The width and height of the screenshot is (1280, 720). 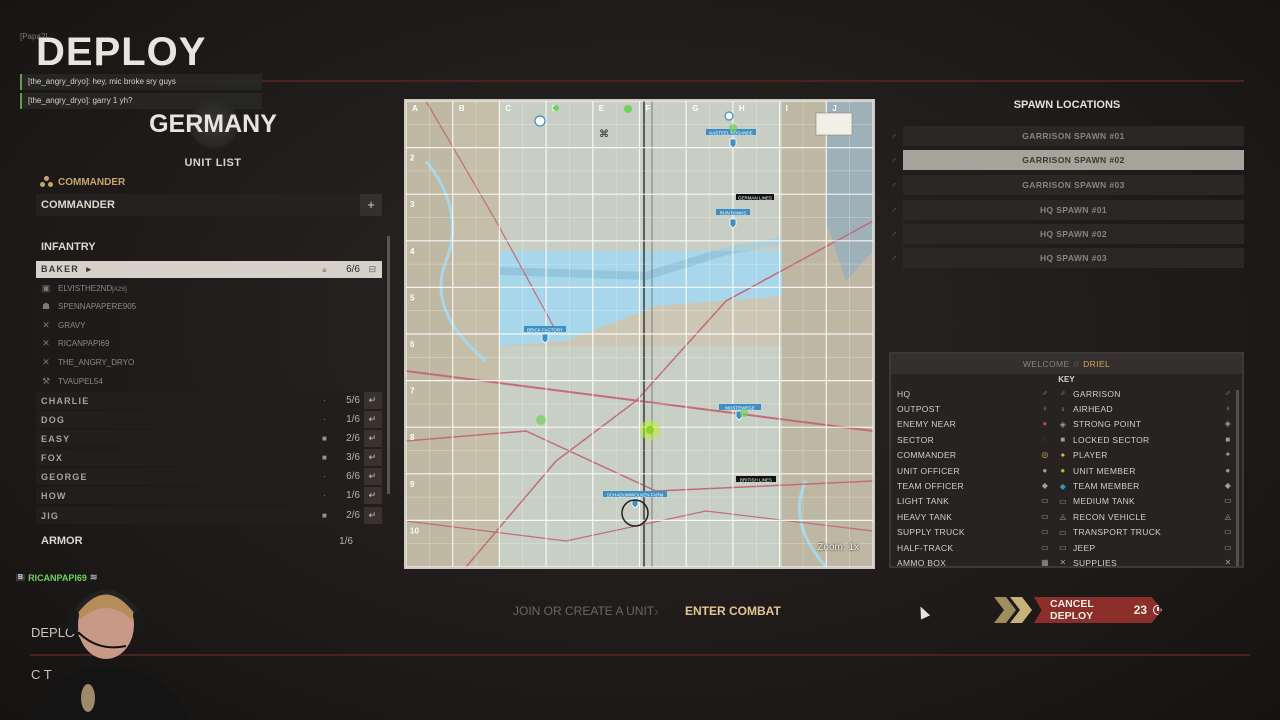 I want to click on grid-row-label: 5, so click(x=412, y=297).